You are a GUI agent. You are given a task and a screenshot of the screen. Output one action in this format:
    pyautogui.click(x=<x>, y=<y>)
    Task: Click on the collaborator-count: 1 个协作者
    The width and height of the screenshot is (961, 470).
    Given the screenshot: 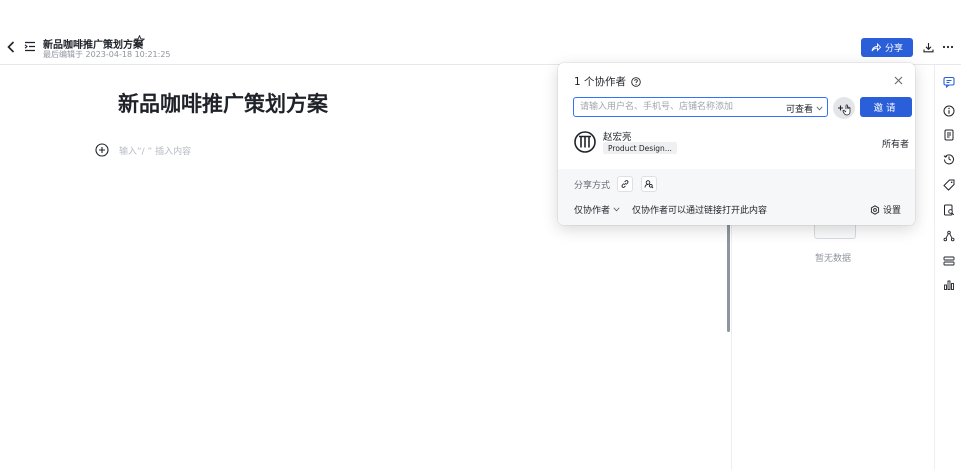 What is the action you would take?
    pyautogui.click(x=607, y=81)
    